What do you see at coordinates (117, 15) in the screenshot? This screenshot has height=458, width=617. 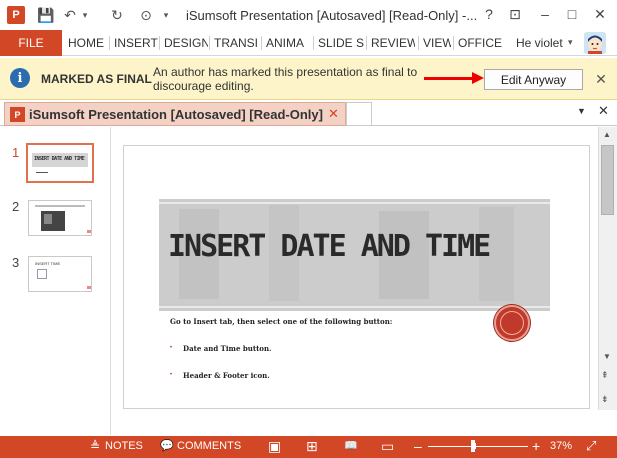 I see `redo-icon: ↻` at bounding box center [117, 15].